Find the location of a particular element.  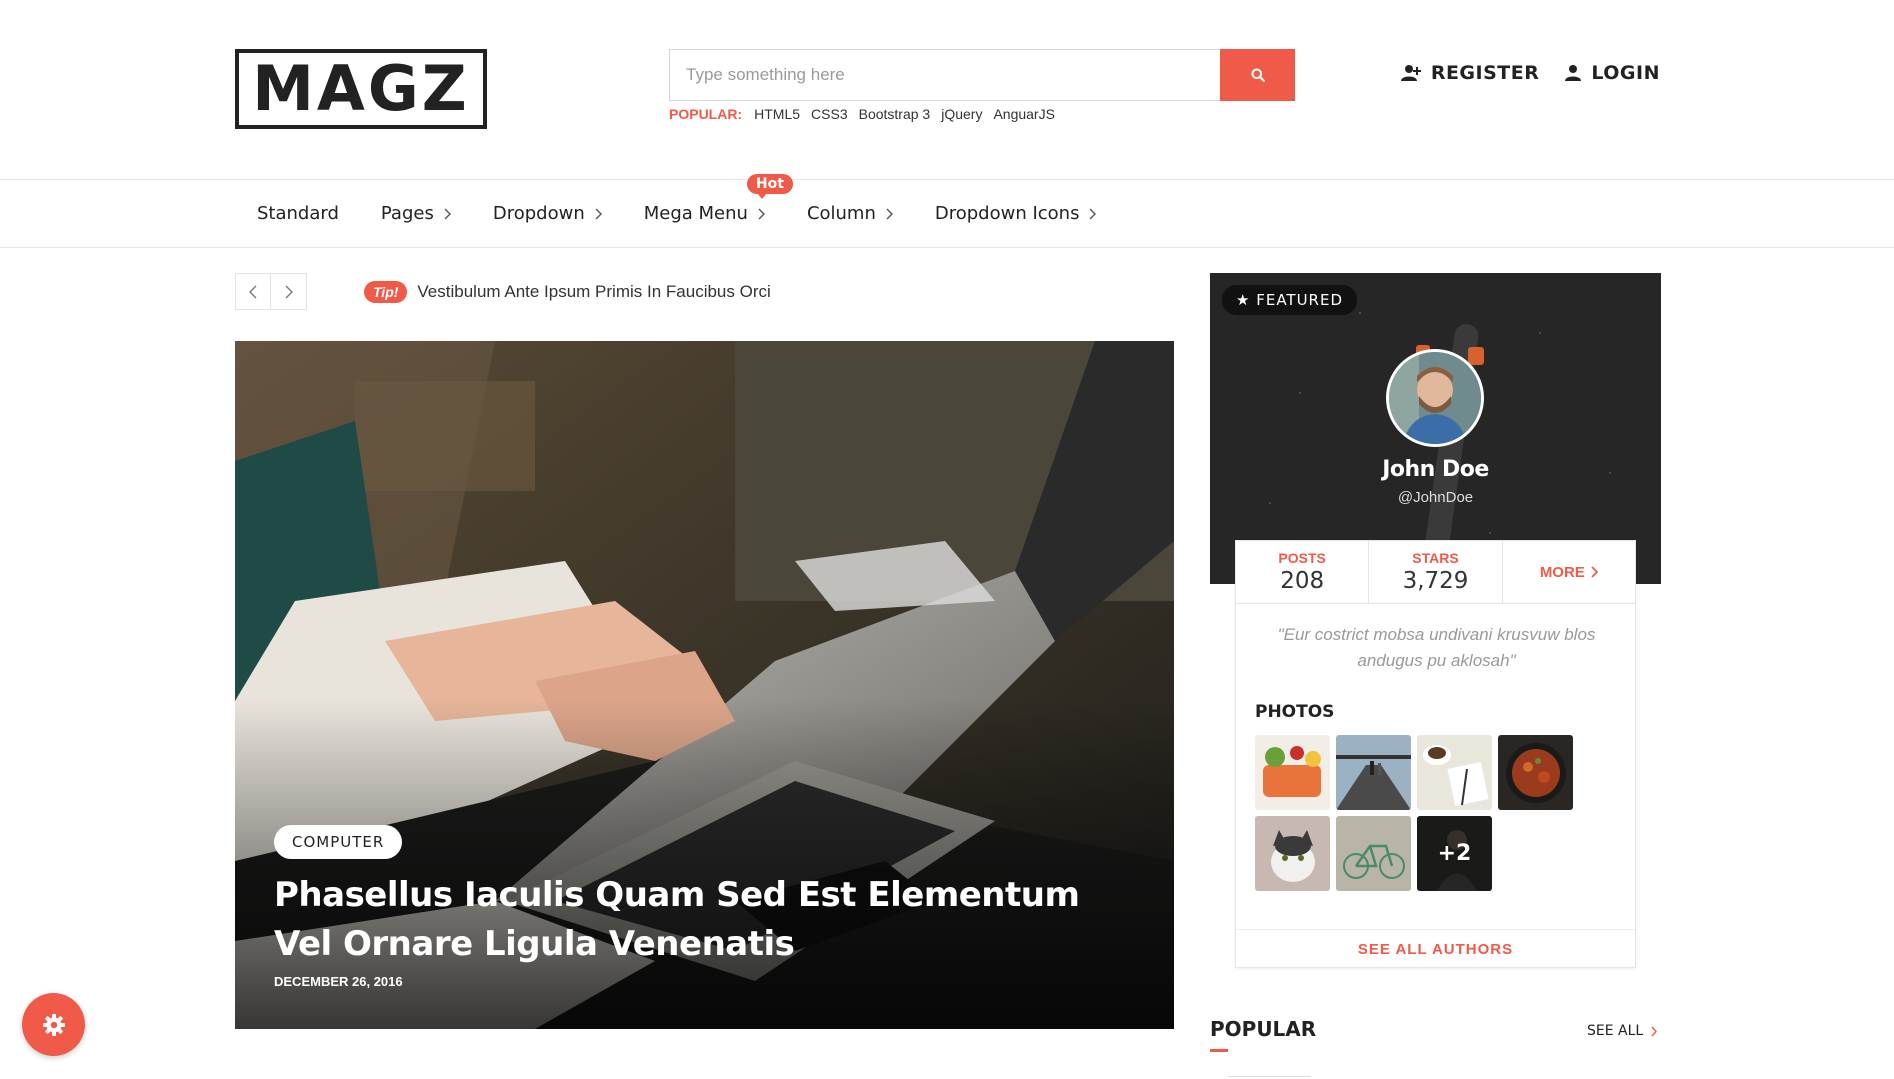

posts-stat: POSTS 208 is located at coordinates (1303, 572).